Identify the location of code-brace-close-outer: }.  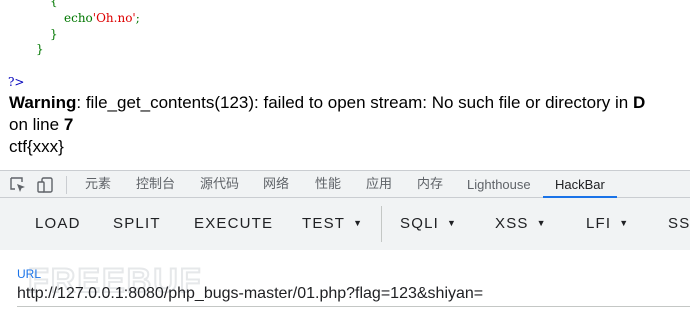
(40, 49).